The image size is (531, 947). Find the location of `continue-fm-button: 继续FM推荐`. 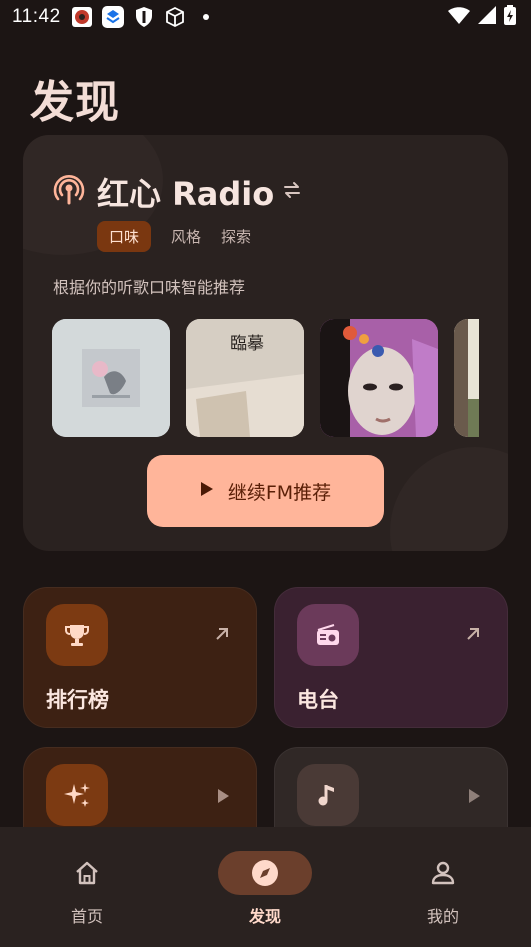

continue-fm-button: 继续FM推荐 is located at coordinates (265, 491).